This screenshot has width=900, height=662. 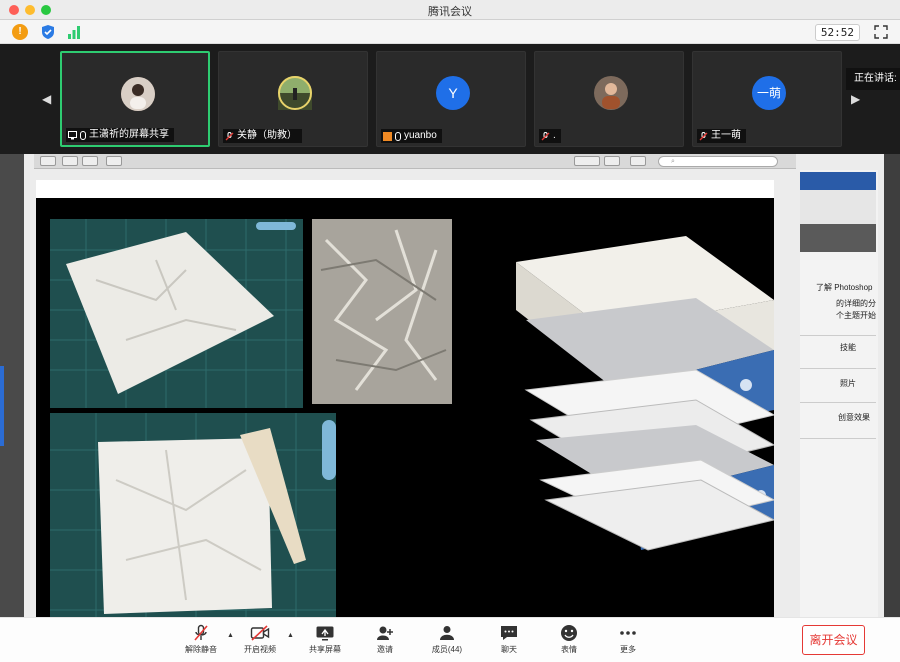 I want to click on participant-tile: 关静（助教）, so click(x=293, y=99).